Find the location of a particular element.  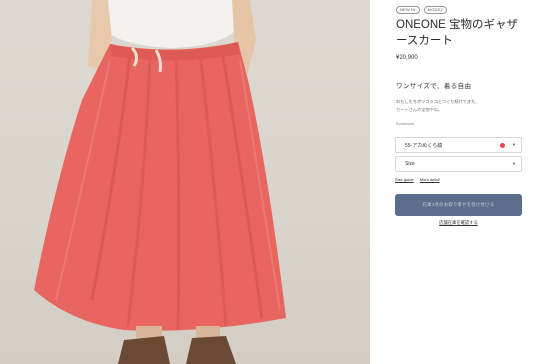

product-price: ¥20,900 is located at coordinates (407, 58).